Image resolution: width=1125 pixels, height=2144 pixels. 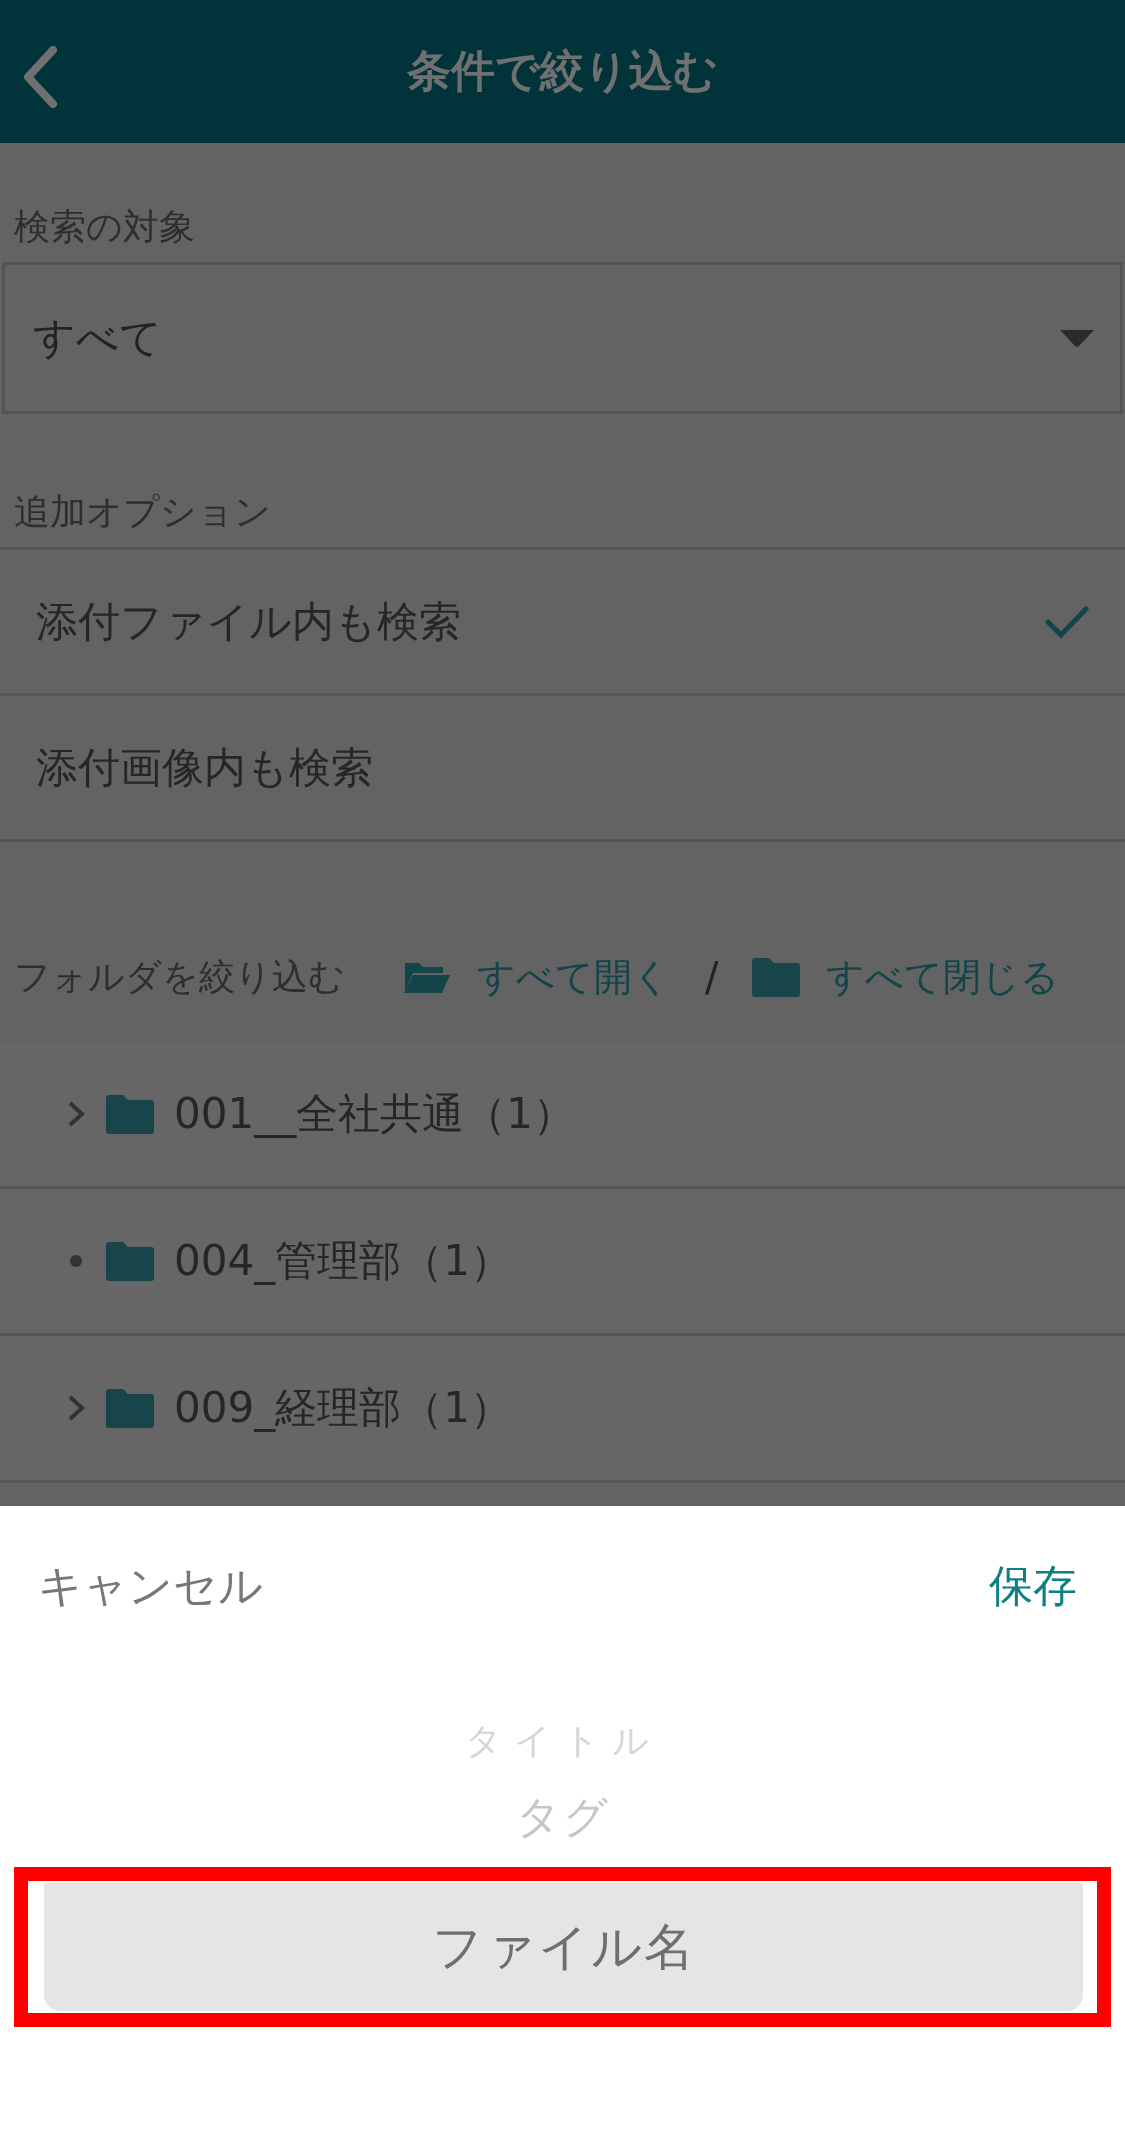 I want to click on caret-icon, so click(x=1077, y=338).